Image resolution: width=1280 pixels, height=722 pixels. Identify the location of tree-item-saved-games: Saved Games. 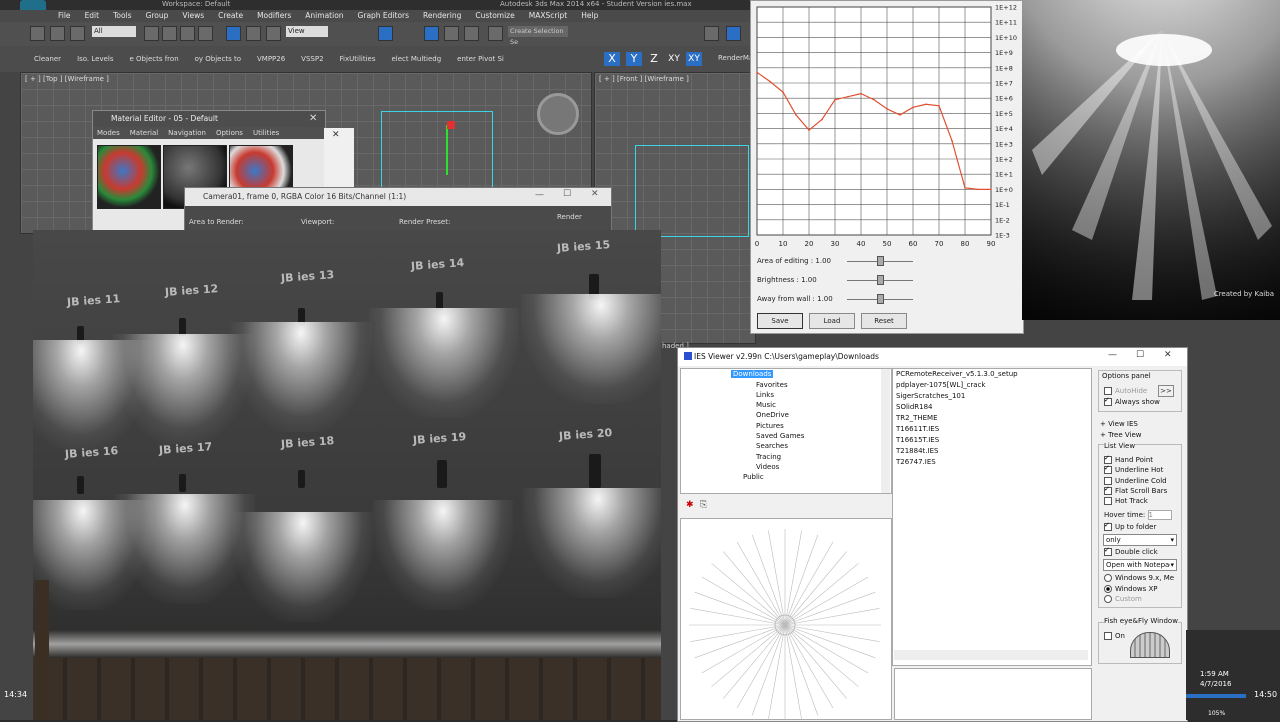
(780, 436).